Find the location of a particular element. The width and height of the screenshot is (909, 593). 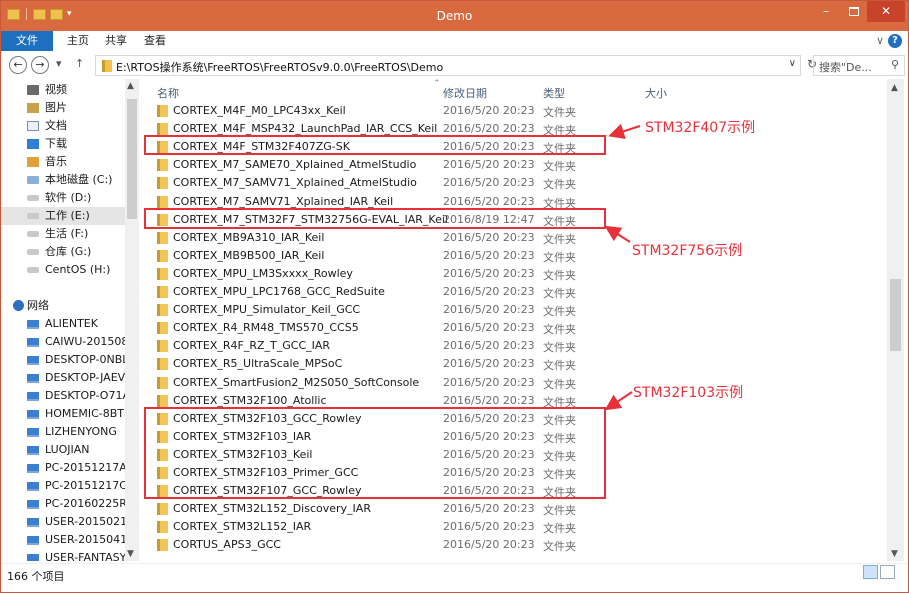

nav-item-label: PC-20151217CB is located at coordinates (85, 485).